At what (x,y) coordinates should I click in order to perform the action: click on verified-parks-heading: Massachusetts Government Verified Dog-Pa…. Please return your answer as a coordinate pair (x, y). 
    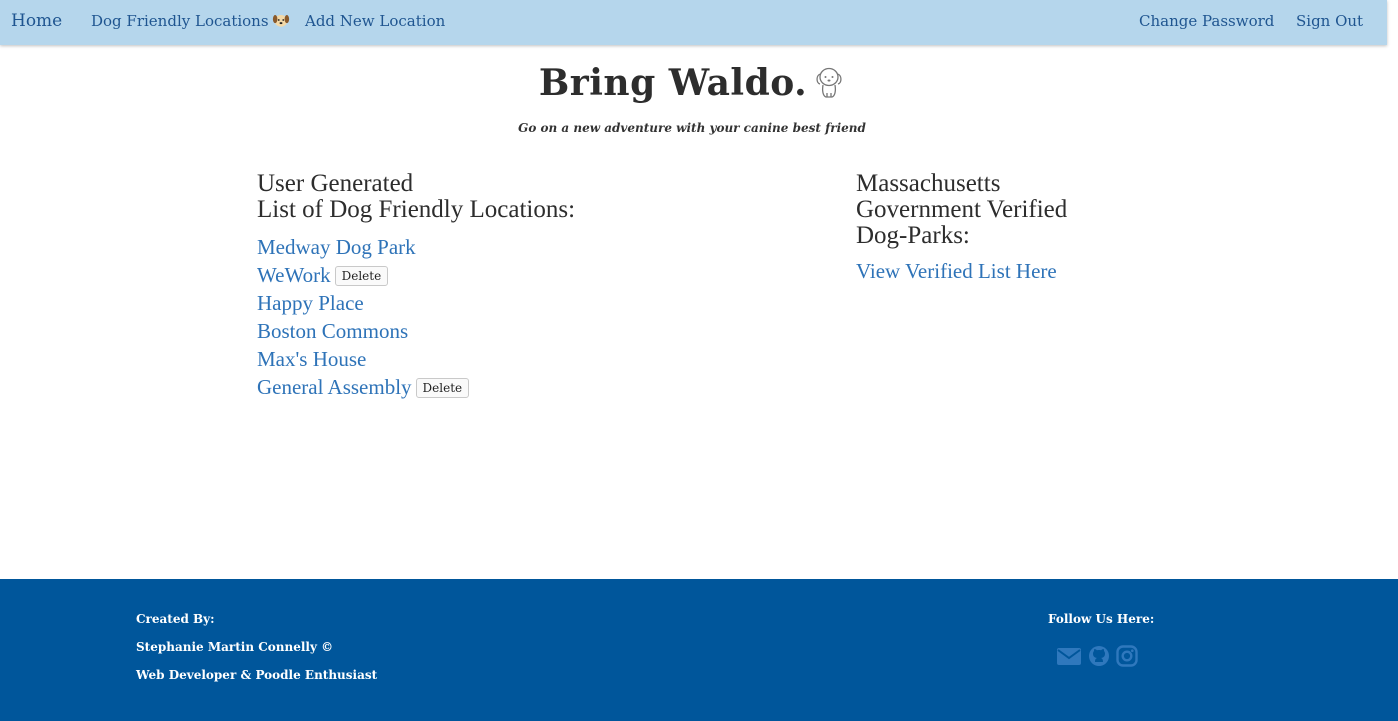
    Looking at the image, I should click on (1006, 210).